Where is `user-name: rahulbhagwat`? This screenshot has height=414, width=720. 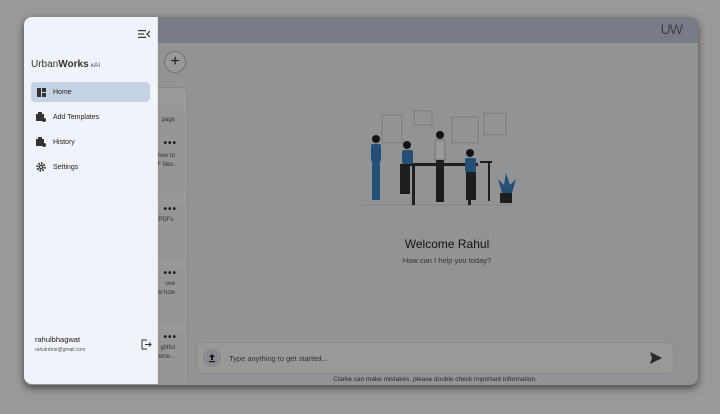
user-name: rahulbhagwat is located at coordinates (58, 339).